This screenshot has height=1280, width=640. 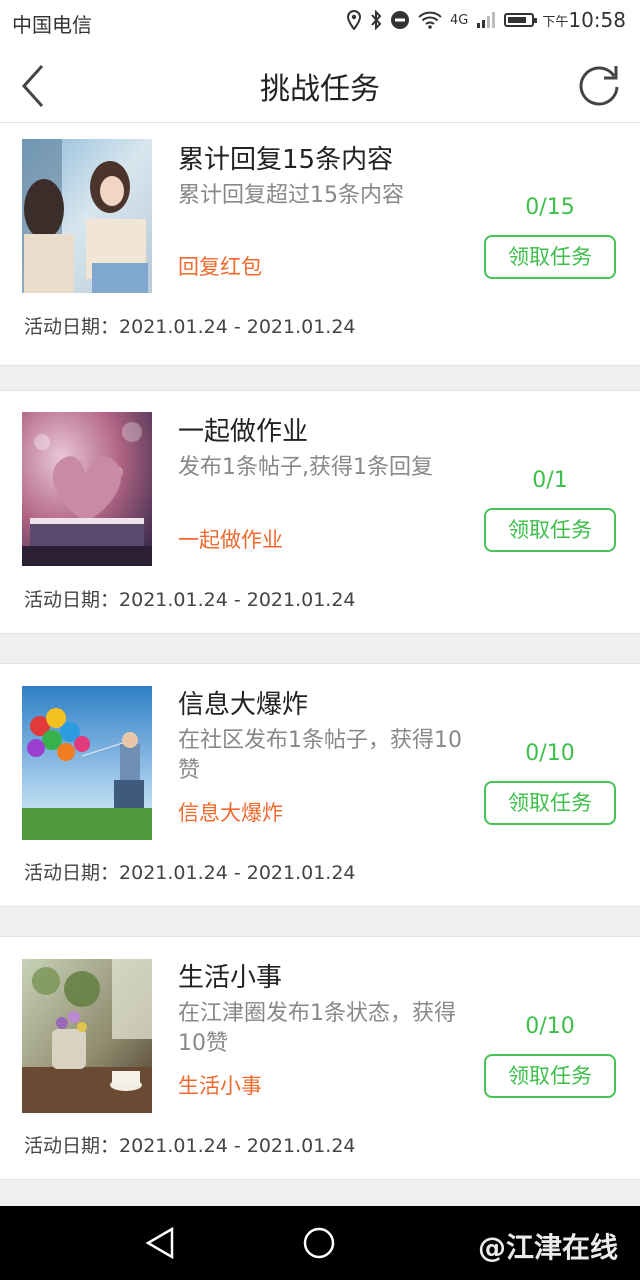 What do you see at coordinates (230, 813) in the screenshot?
I see `task-tag: 信息大爆炸` at bounding box center [230, 813].